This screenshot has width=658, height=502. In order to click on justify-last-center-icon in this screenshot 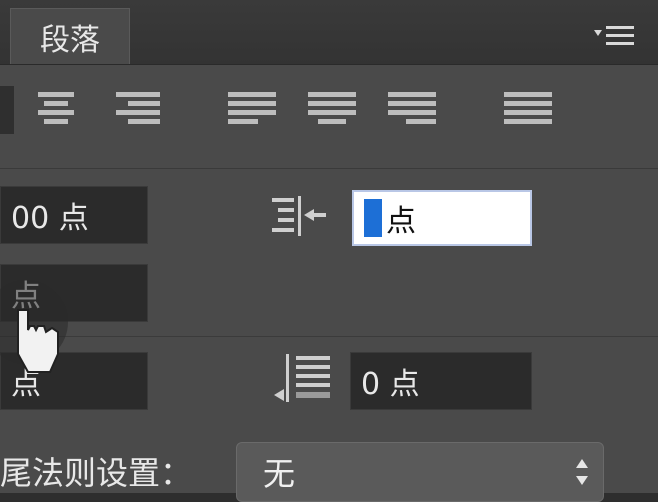, I will do `click(332, 111)`.